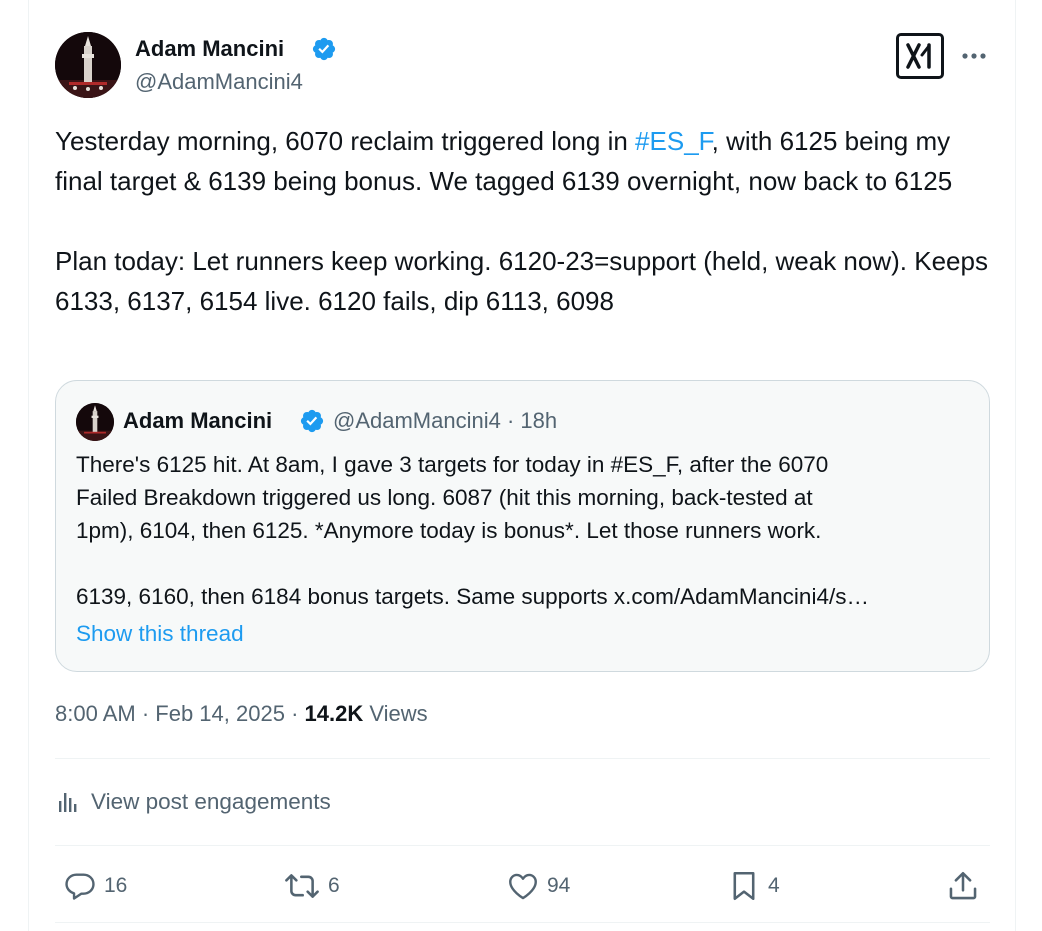  What do you see at coordinates (559, 885) in the screenshot?
I see `like-count: 94` at bounding box center [559, 885].